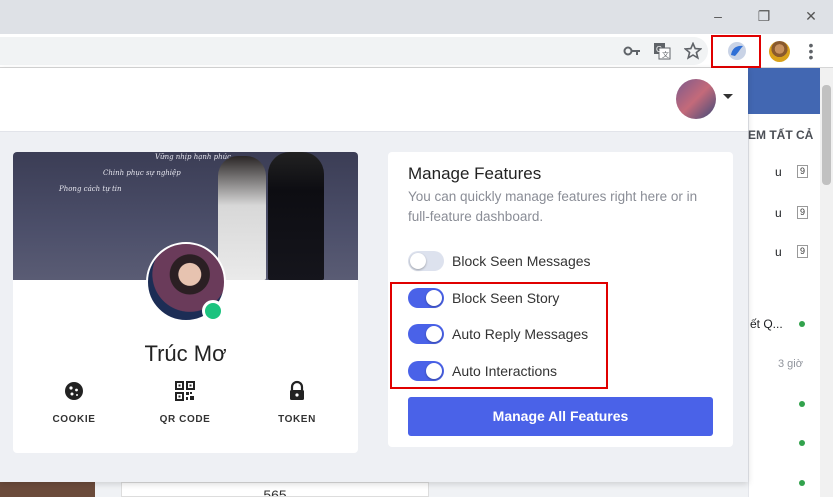 The width and height of the screenshot is (833, 497). What do you see at coordinates (74, 419) in the screenshot?
I see `cookie-label: COOKIE` at bounding box center [74, 419].